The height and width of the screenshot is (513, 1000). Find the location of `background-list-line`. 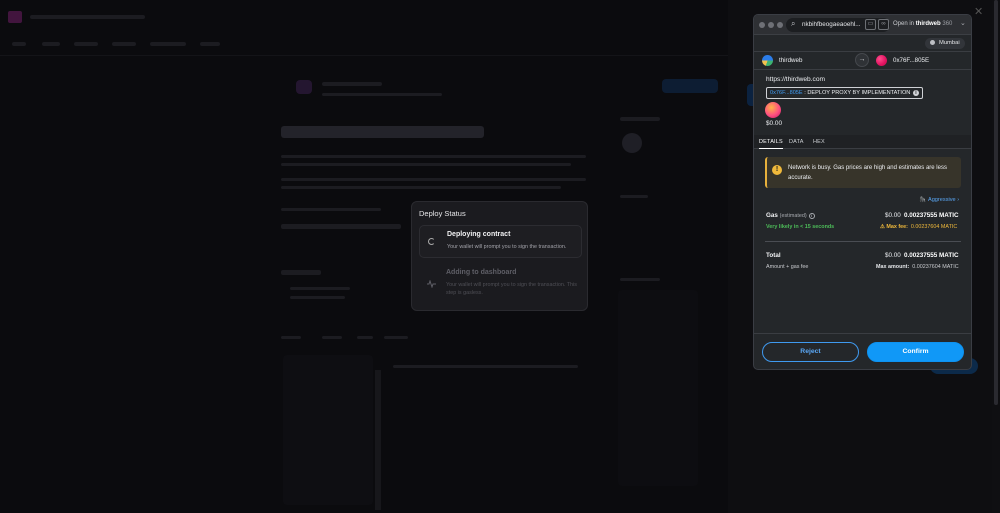

background-list-line is located at coordinates (317, 297).